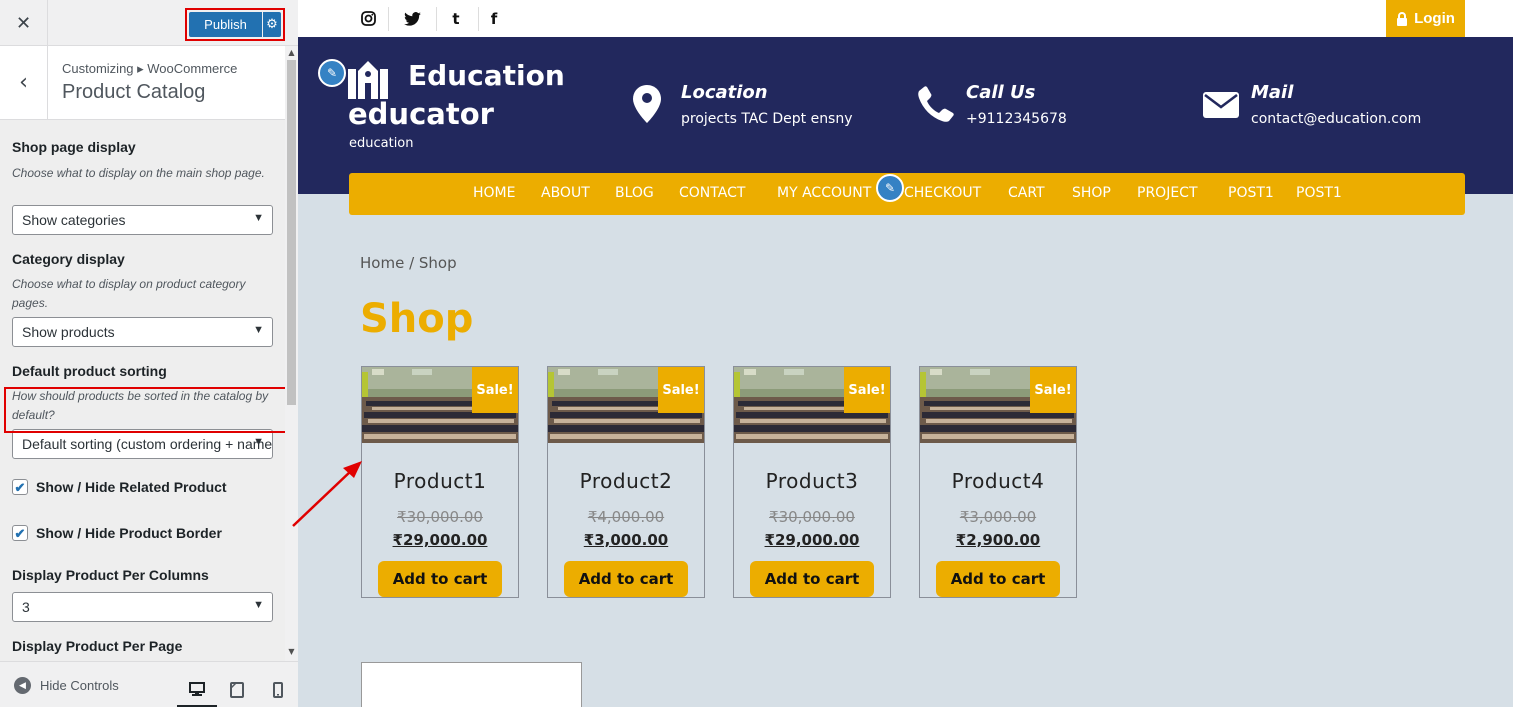 The height and width of the screenshot is (707, 1513). Describe the element at coordinates (408, 263) in the screenshot. I see `breadcrumb: Home / Shop` at that location.